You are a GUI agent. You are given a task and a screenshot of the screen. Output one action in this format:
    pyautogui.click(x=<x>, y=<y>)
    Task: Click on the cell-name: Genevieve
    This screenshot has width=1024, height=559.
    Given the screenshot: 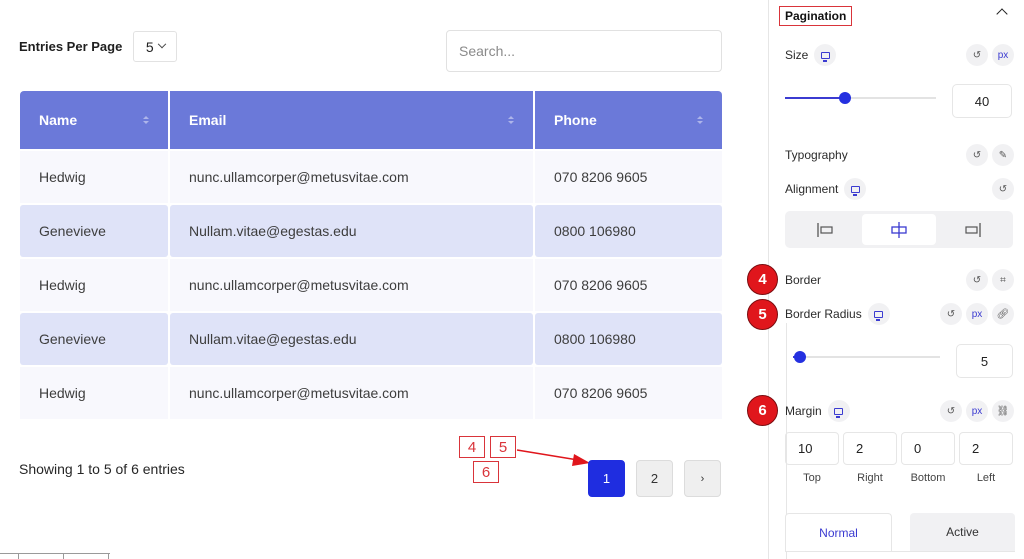 What is the action you would take?
    pyautogui.click(x=94, y=231)
    